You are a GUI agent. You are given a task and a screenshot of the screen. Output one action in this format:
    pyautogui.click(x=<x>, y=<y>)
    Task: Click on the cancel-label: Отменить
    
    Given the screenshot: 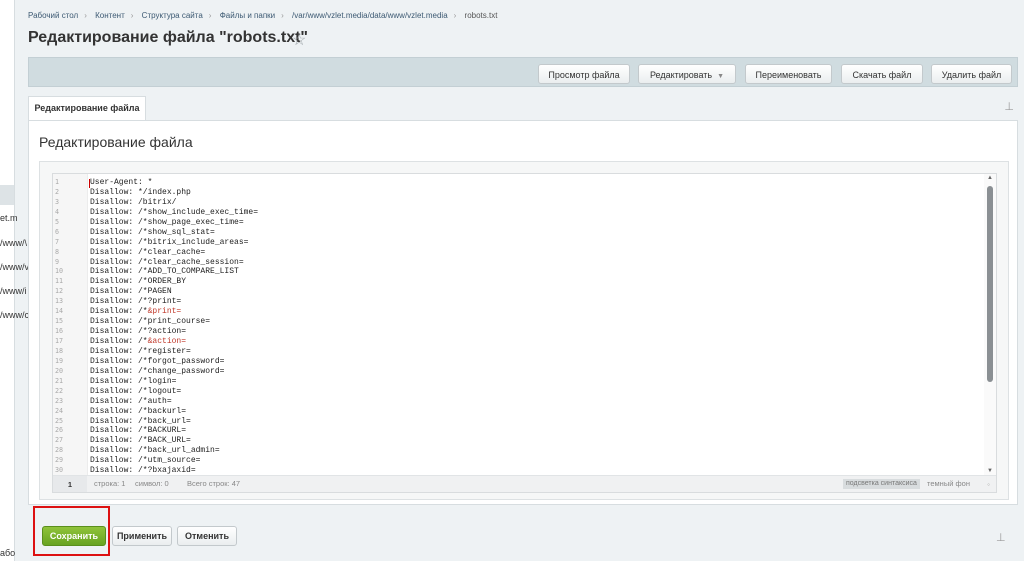 What is the action you would take?
    pyautogui.click(x=207, y=536)
    